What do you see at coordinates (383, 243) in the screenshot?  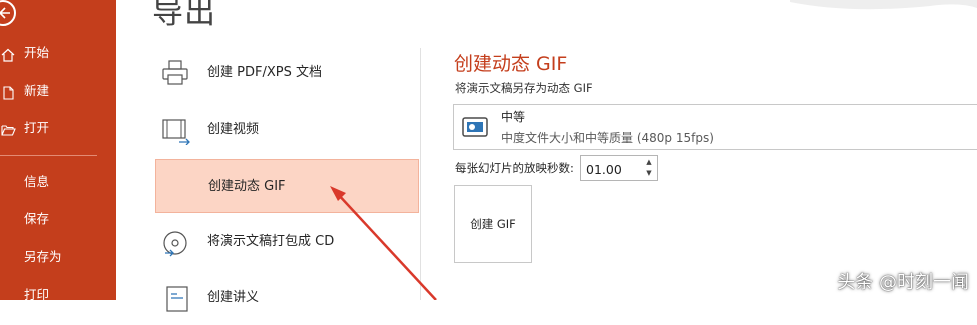 I see `annotation-arrow` at bounding box center [383, 243].